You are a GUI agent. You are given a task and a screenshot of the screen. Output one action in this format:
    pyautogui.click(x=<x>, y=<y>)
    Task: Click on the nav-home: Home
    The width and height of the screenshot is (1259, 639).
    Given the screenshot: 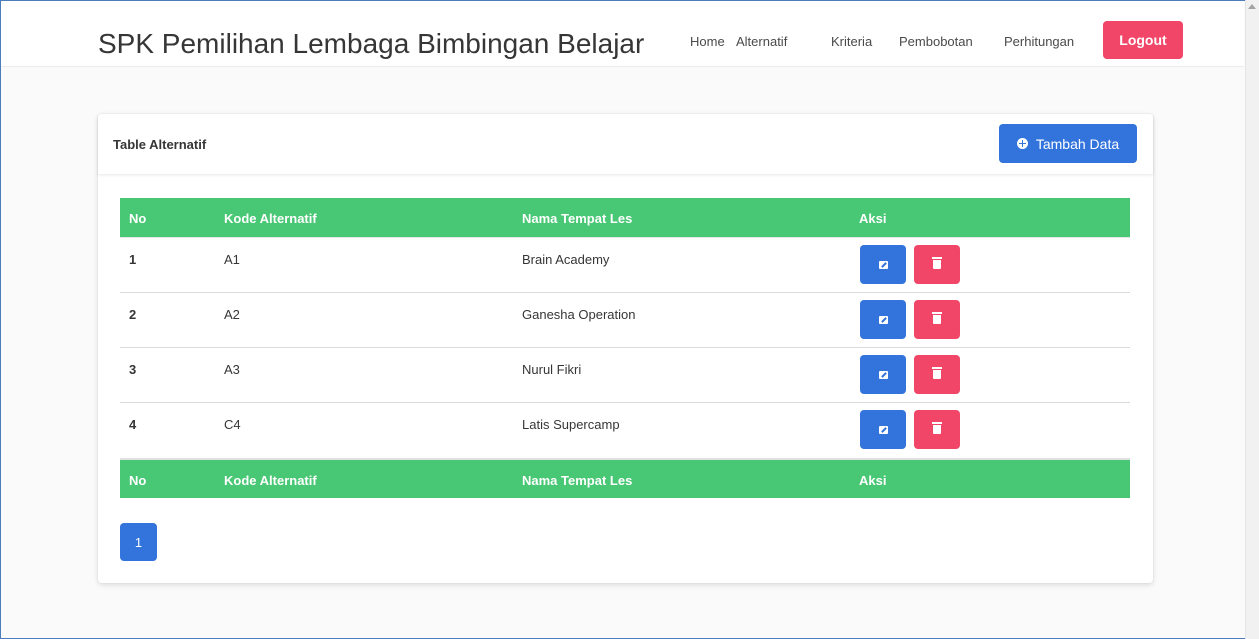 What is the action you would take?
    pyautogui.click(x=707, y=41)
    